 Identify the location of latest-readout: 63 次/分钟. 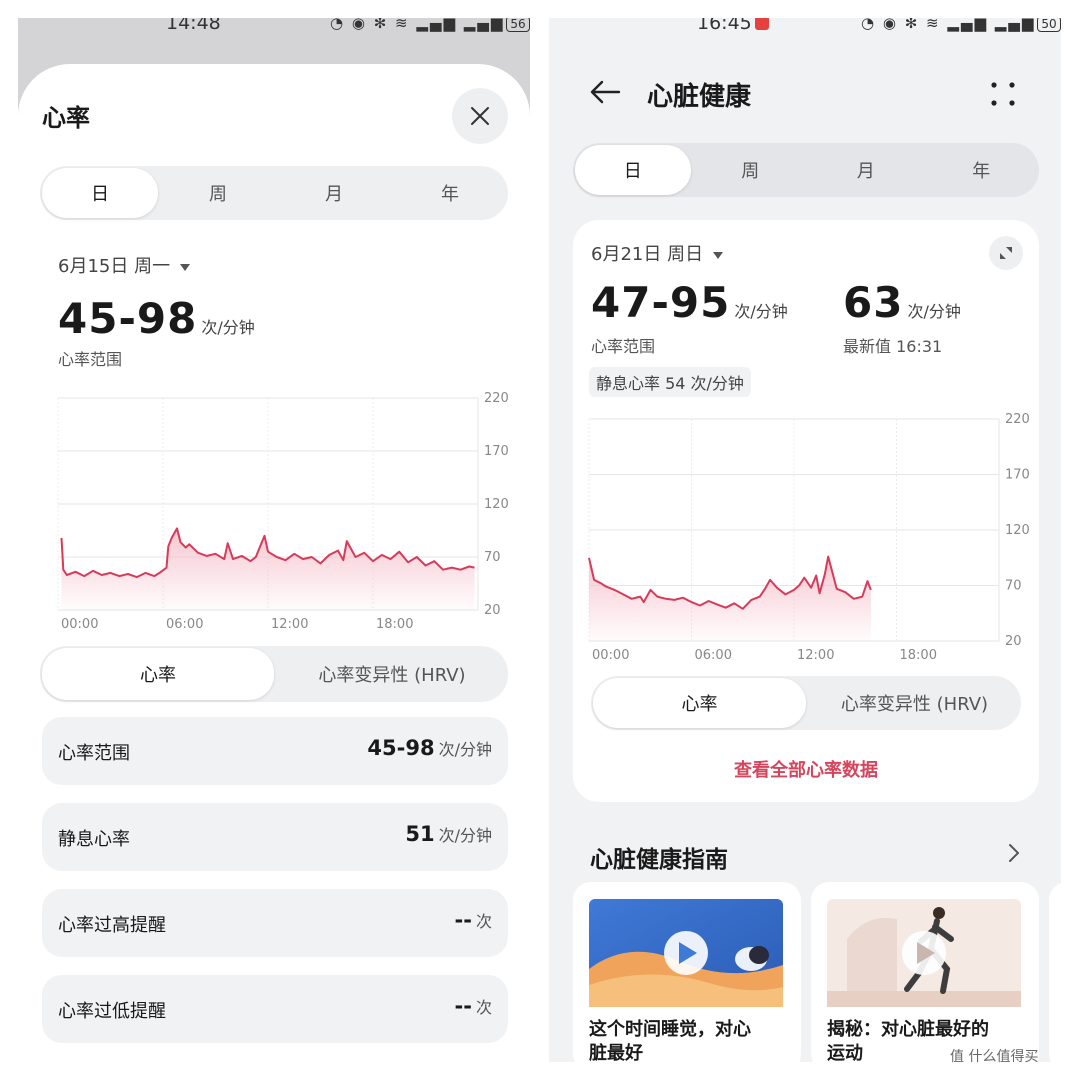
(902, 302).